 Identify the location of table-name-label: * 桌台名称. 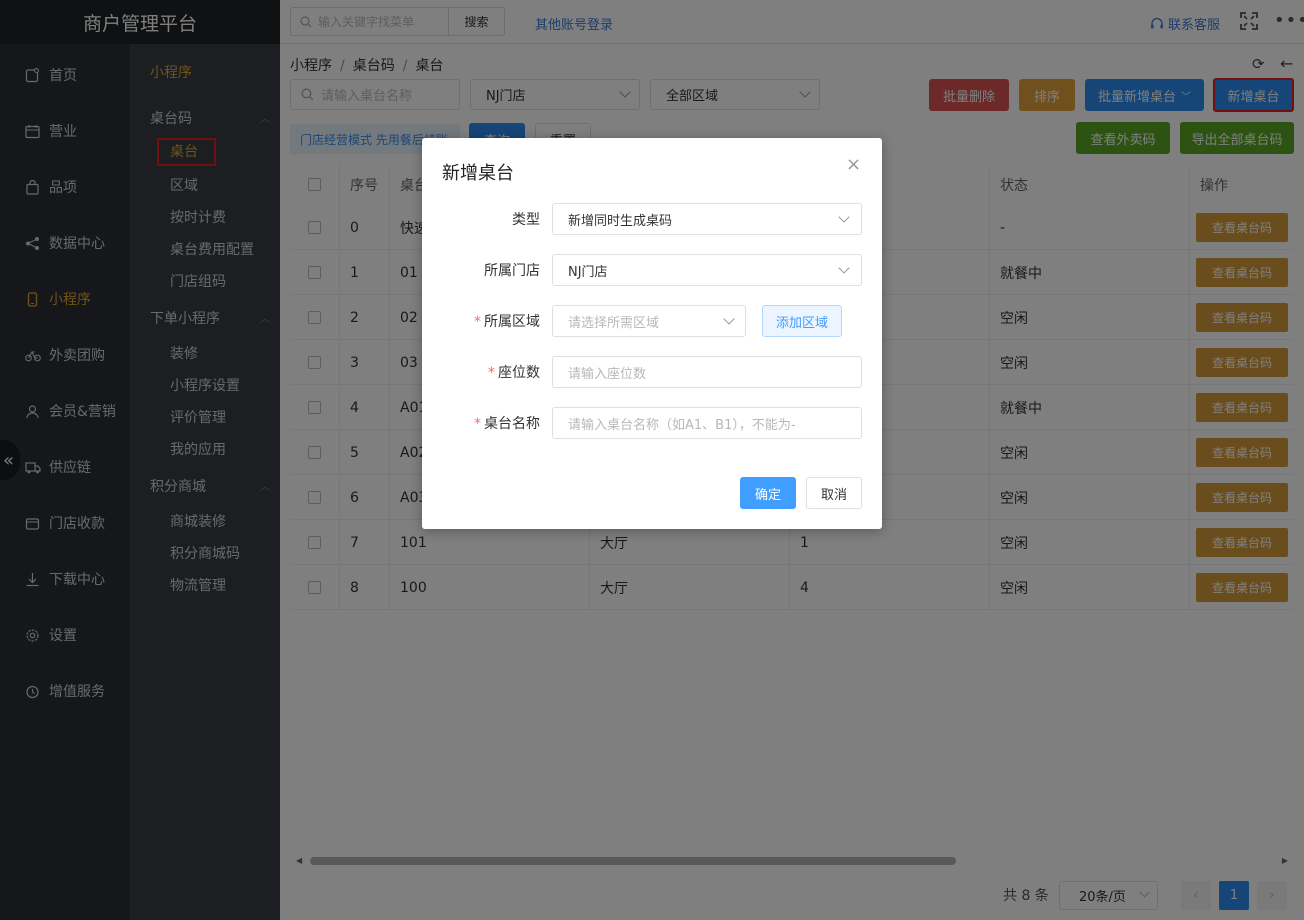
(507, 424).